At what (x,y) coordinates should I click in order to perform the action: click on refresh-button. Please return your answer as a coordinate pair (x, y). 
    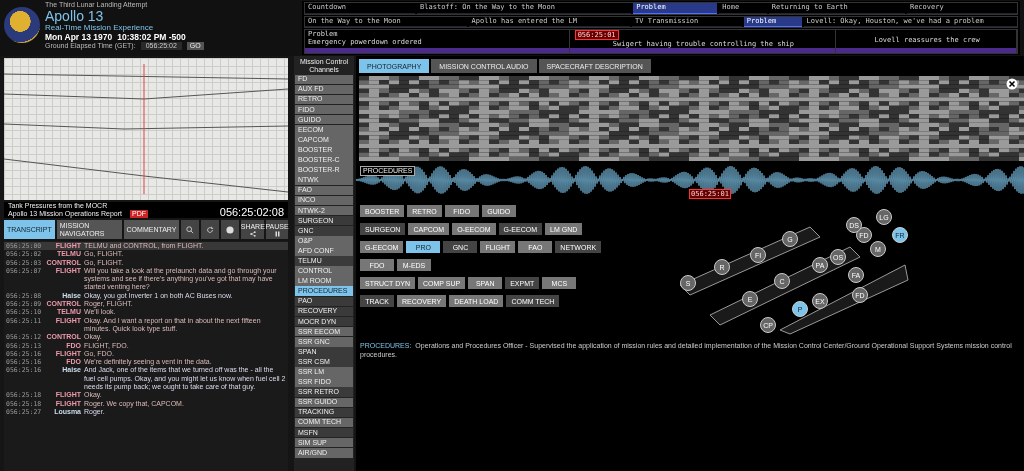
    Looking at the image, I should click on (210, 229).